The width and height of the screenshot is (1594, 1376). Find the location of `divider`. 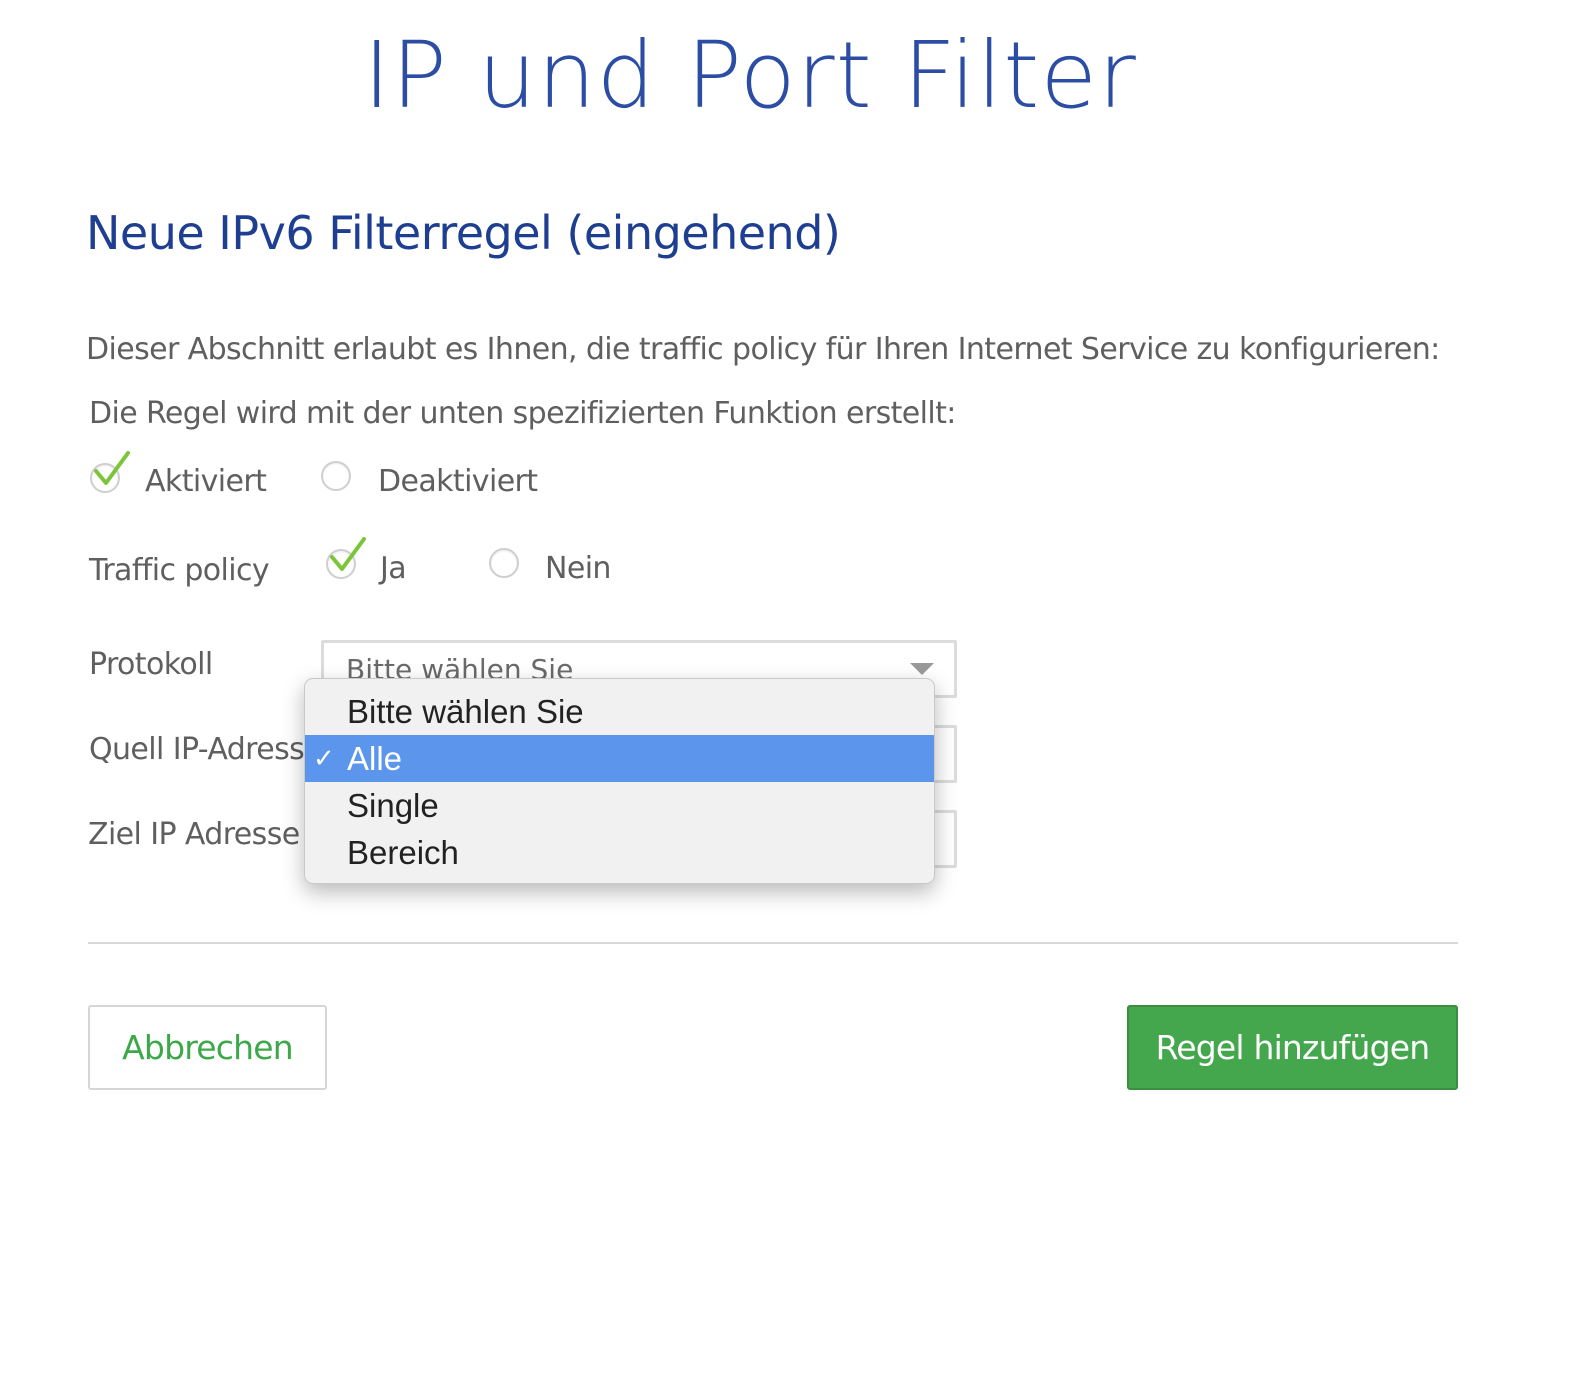

divider is located at coordinates (773, 943).